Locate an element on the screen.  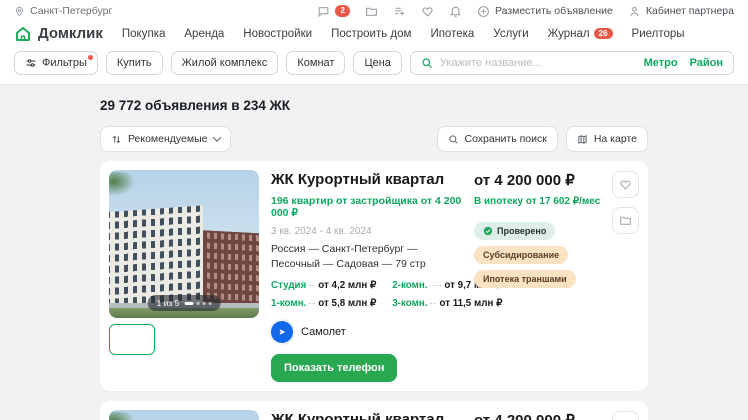
city-label: Санкт-Петербург is located at coordinates (71, 11).